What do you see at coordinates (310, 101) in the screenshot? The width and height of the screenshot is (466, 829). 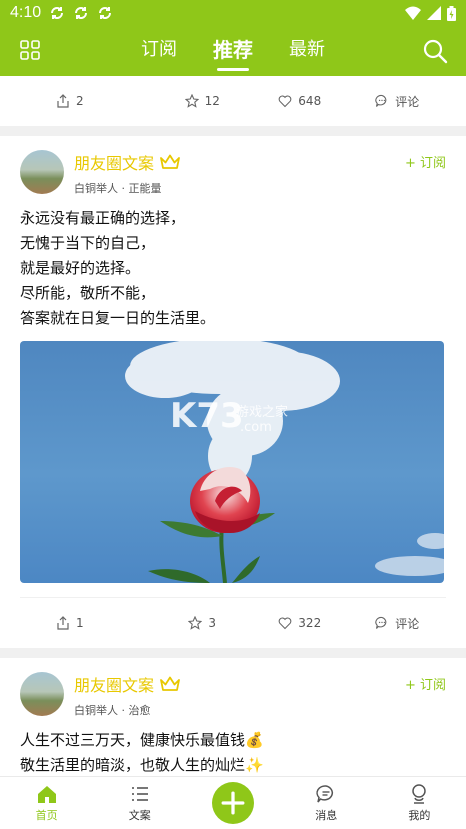 I see `favorite-count: 648` at bounding box center [310, 101].